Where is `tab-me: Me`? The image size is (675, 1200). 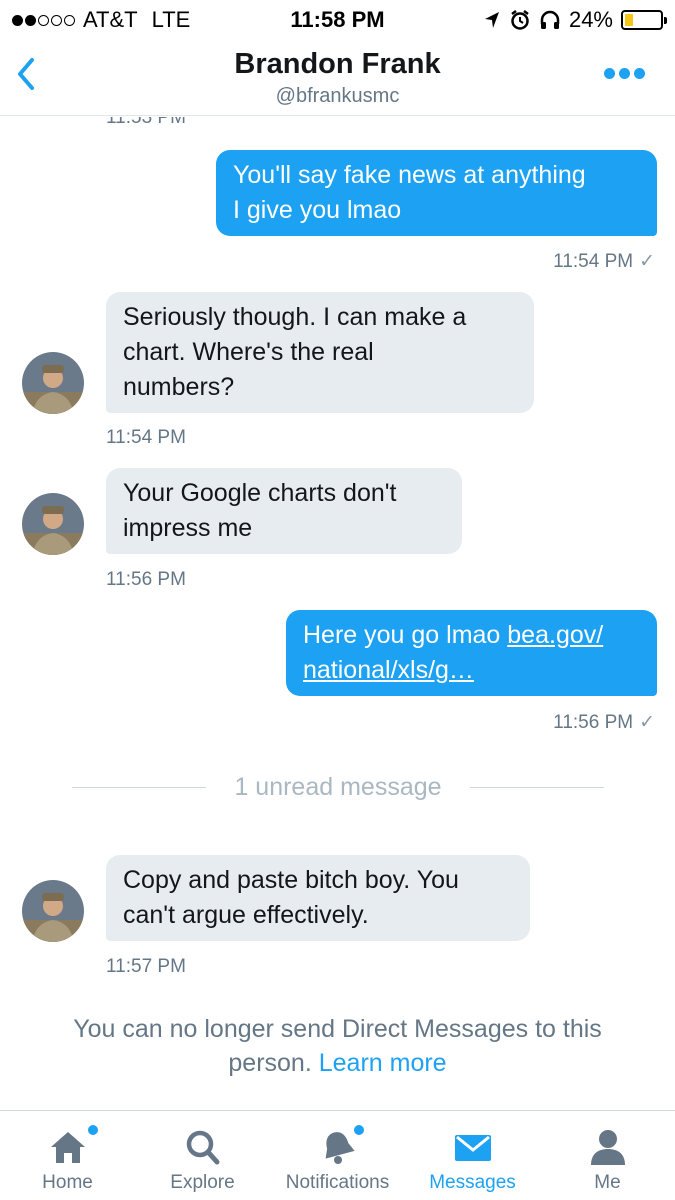 tab-me: Me is located at coordinates (607, 1155).